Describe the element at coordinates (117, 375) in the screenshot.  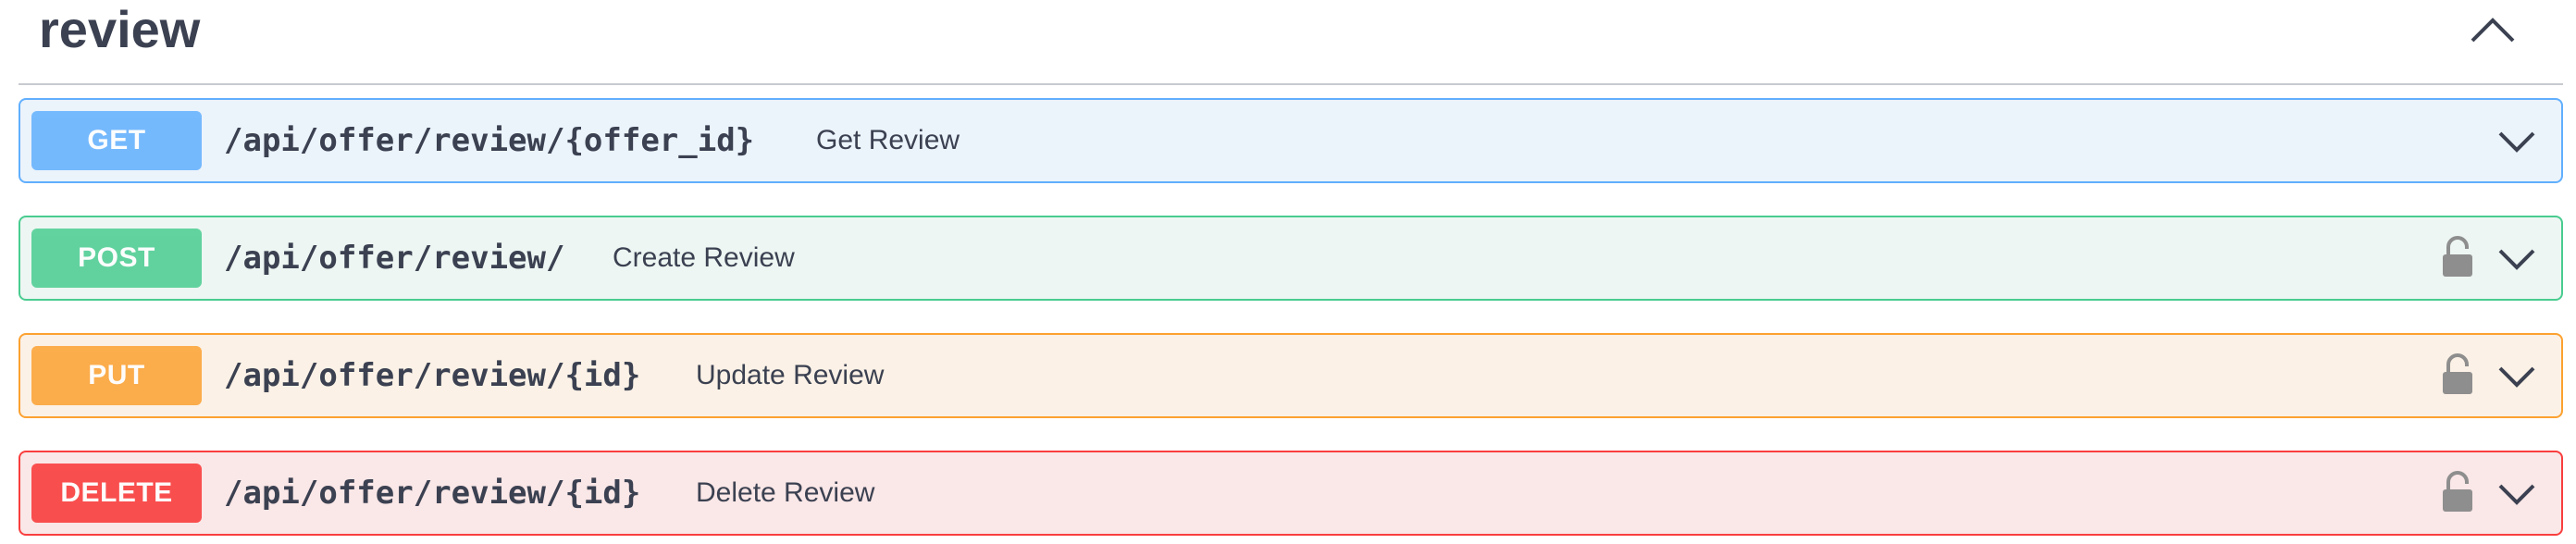
I see `method-badge: PUT` at that location.